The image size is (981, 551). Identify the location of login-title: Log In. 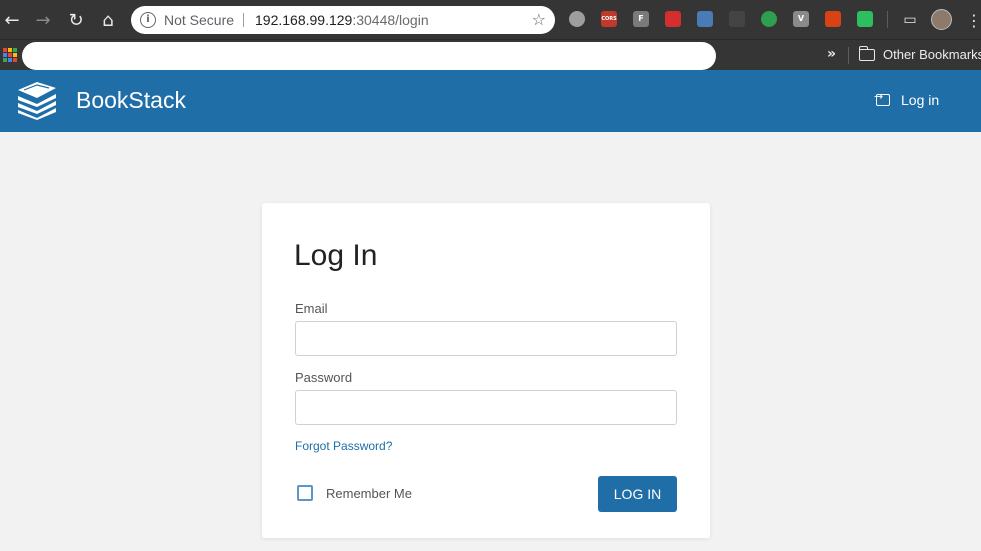
(336, 255).